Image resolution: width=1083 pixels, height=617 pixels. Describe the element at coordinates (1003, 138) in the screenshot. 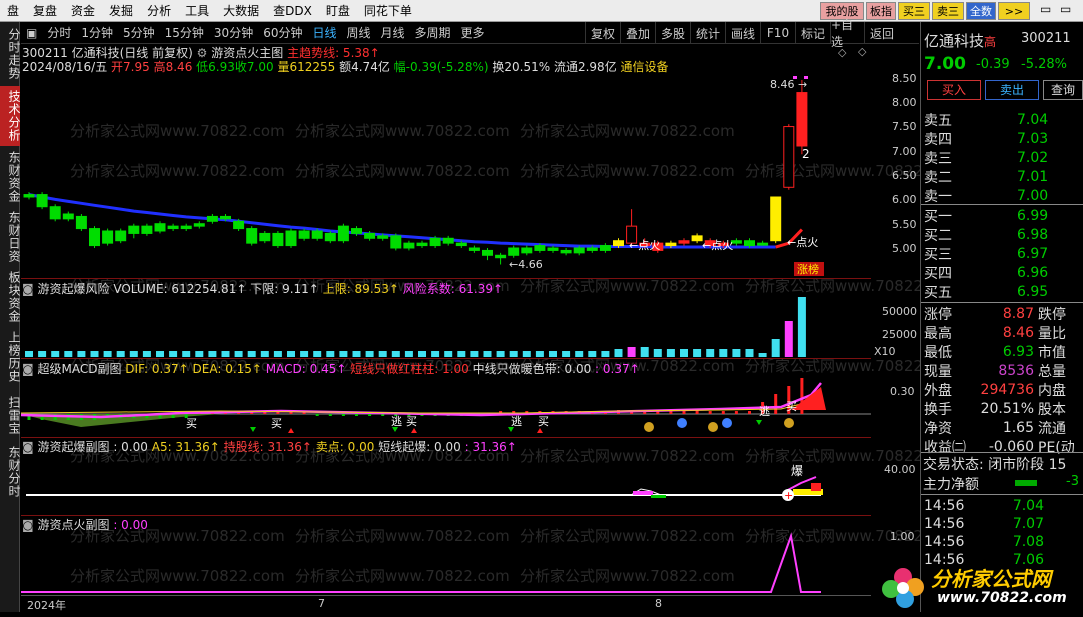

I see `ask-row: 卖四 7.03` at that location.